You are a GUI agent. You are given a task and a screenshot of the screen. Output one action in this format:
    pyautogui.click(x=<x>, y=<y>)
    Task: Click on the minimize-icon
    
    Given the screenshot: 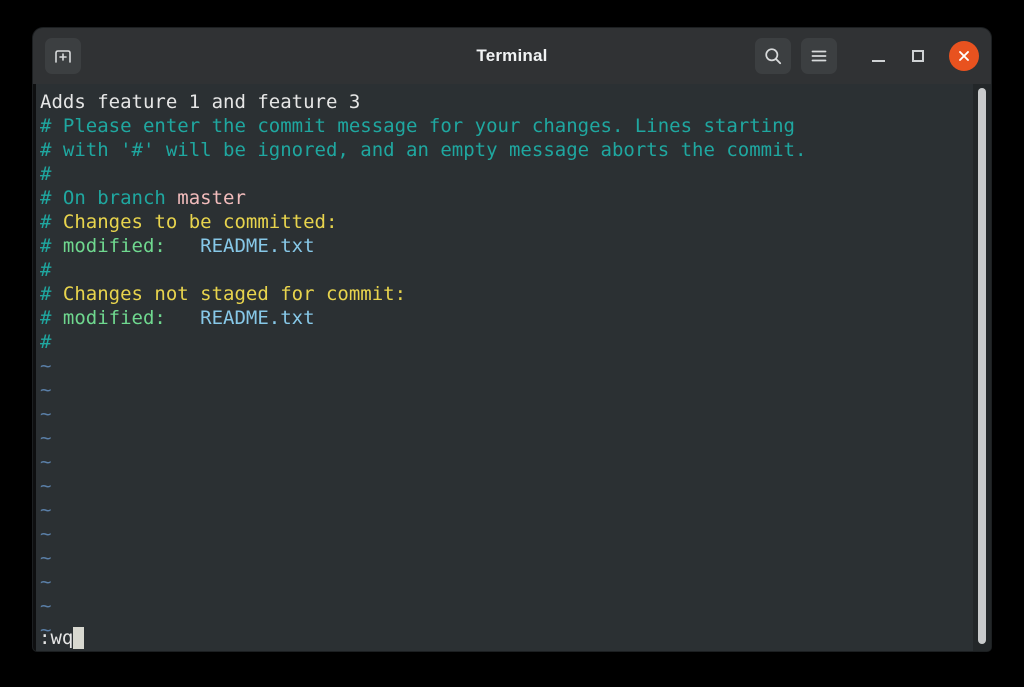 What is the action you would take?
    pyautogui.click(x=878, y=60)
    